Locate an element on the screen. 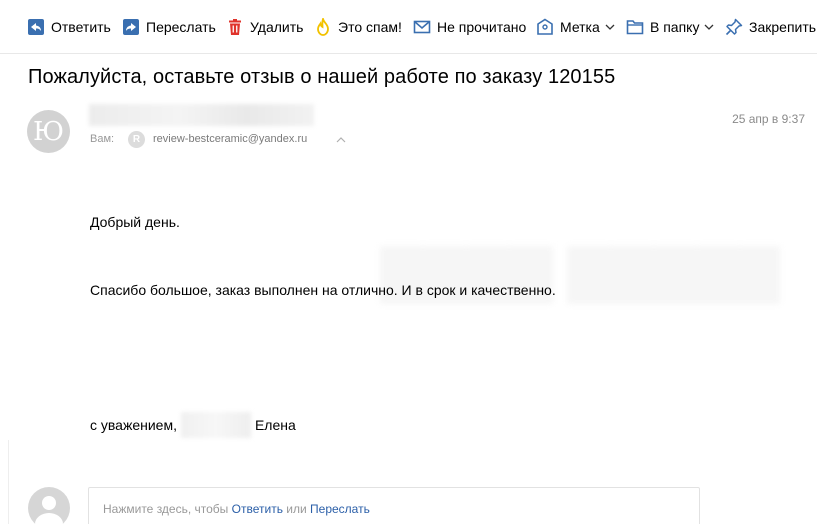 This screenshot has width=817, height=524. spam-button: Это спам! is located at coordinates (358, 27).